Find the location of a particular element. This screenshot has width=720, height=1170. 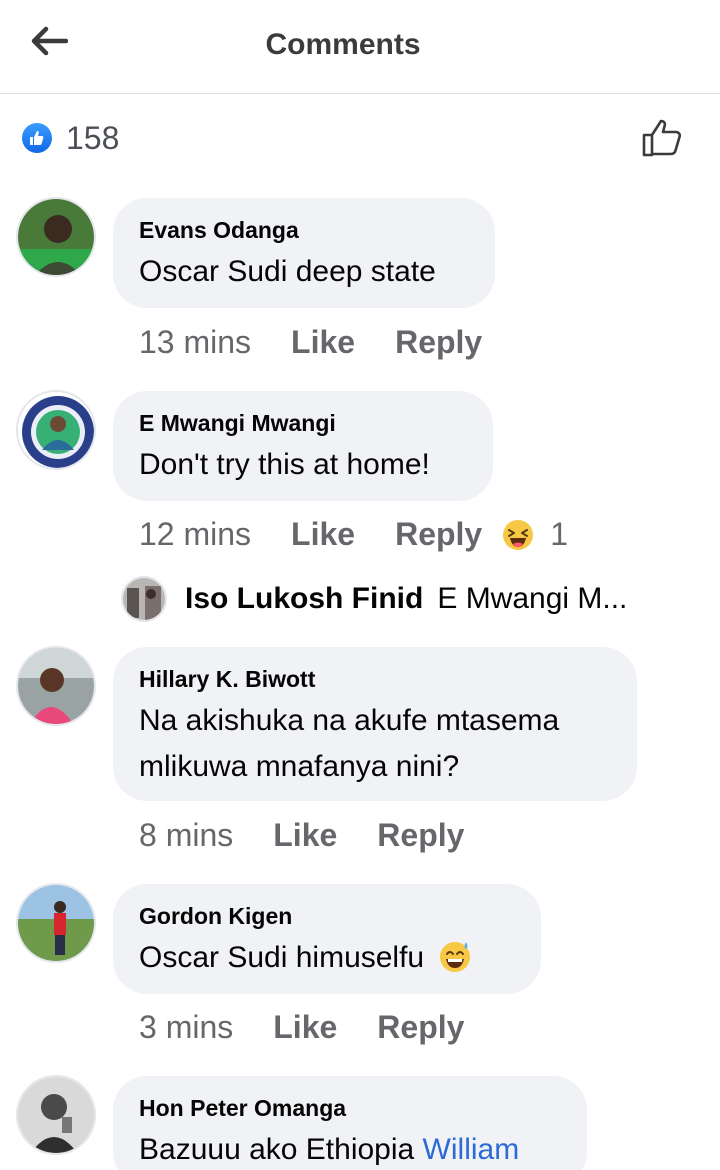

comment-time: 13 mins is located at coordinates (195, 342).